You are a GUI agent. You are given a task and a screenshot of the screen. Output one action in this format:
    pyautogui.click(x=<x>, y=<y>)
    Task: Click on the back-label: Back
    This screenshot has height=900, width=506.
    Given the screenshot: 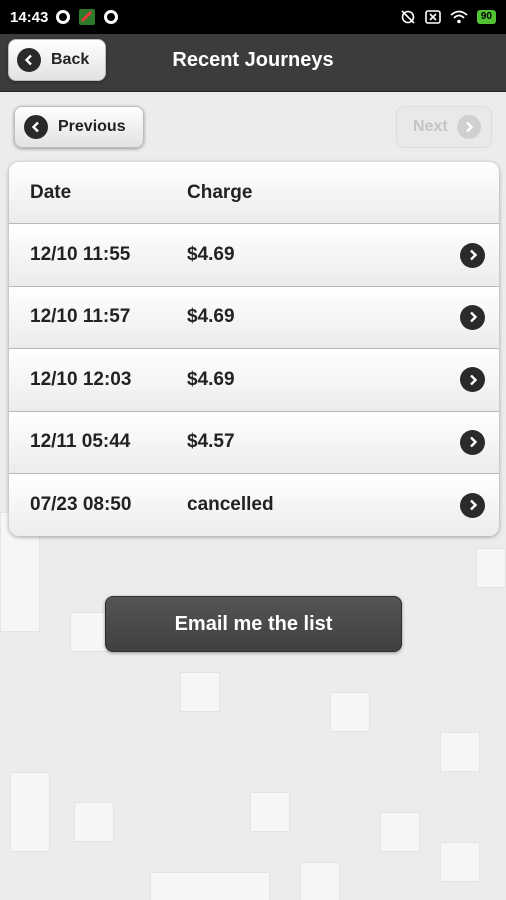 What is the action you would take?
    pyautogui.click(x=70, y=59)
    